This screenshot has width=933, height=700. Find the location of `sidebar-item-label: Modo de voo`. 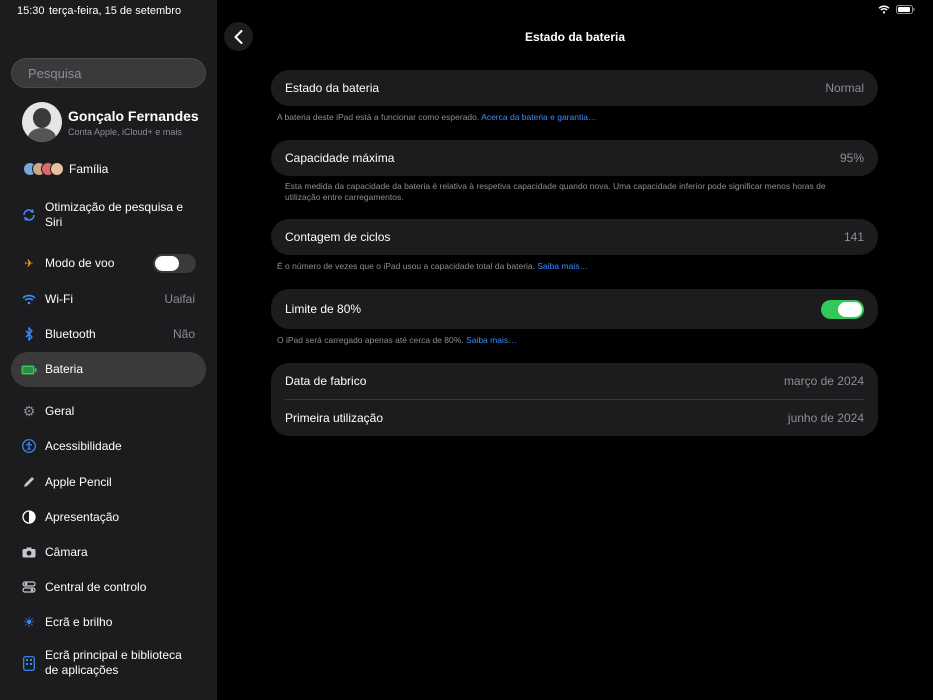

sidebar-item-label: Modo de voo is located at coordinates (80, 263).